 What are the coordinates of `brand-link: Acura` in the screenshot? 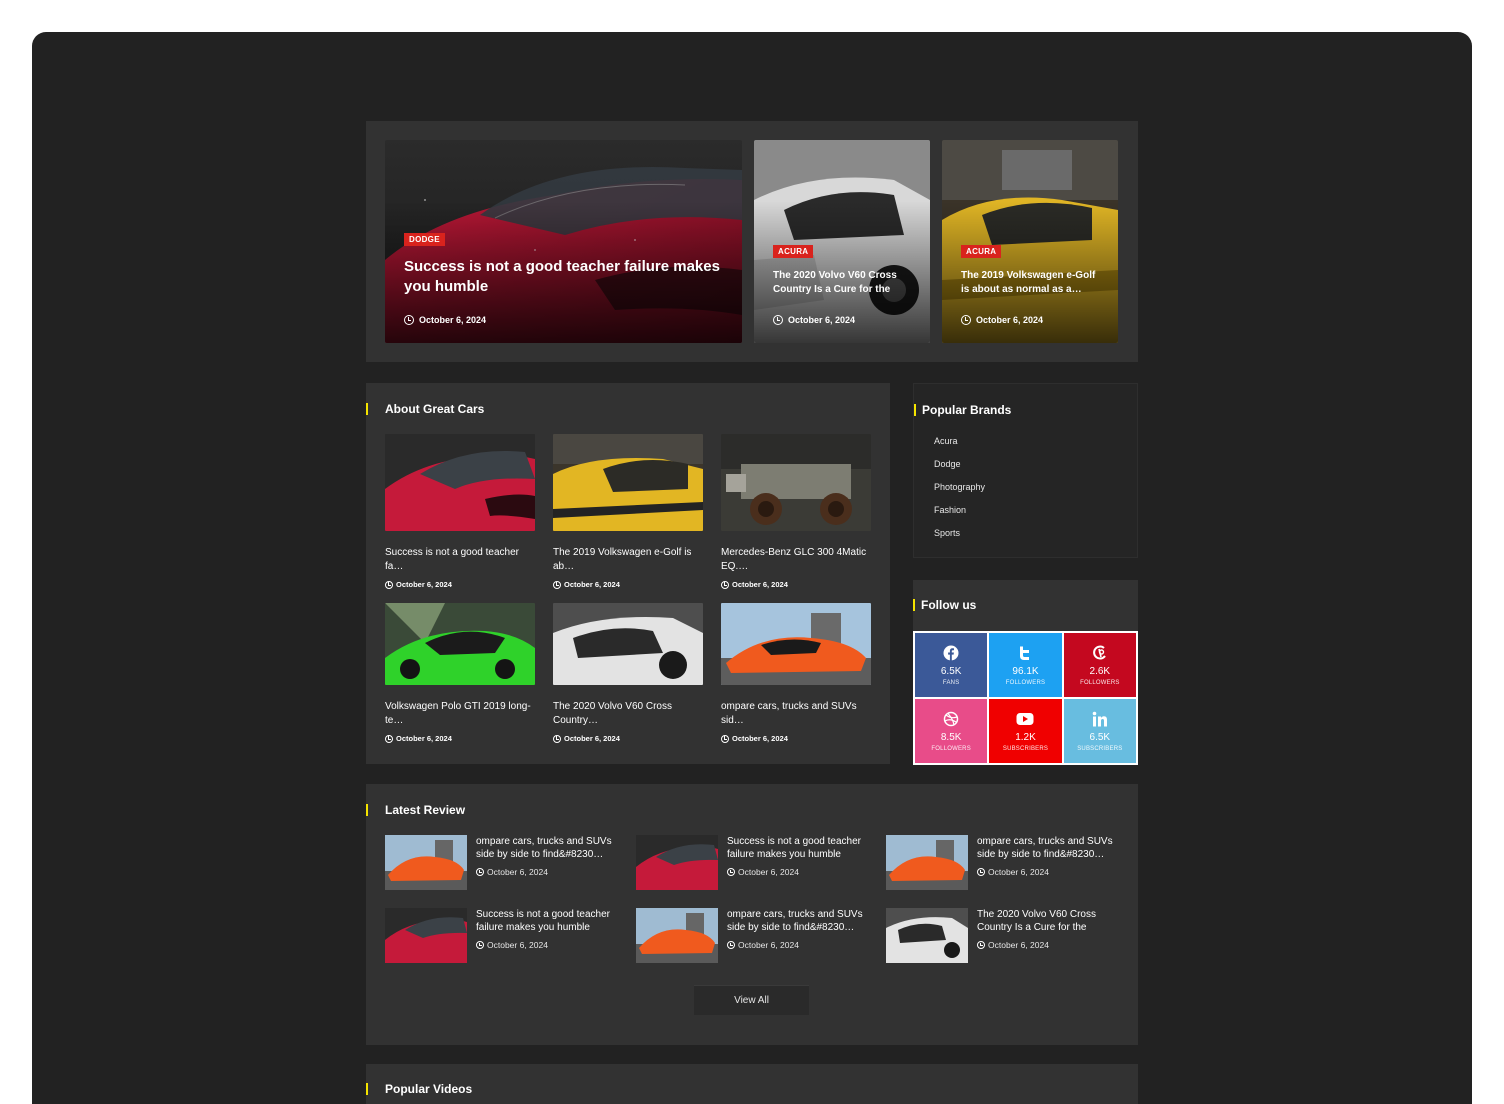 It's located at (946, 441).